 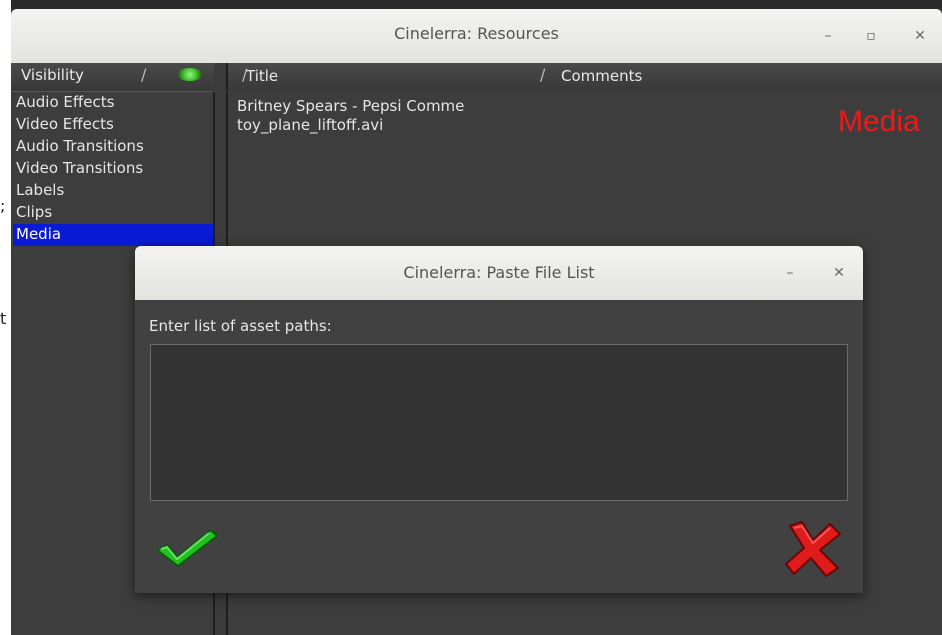 I want to click on asset-list-header: / Title / Comments, so click(x=584, y=77).